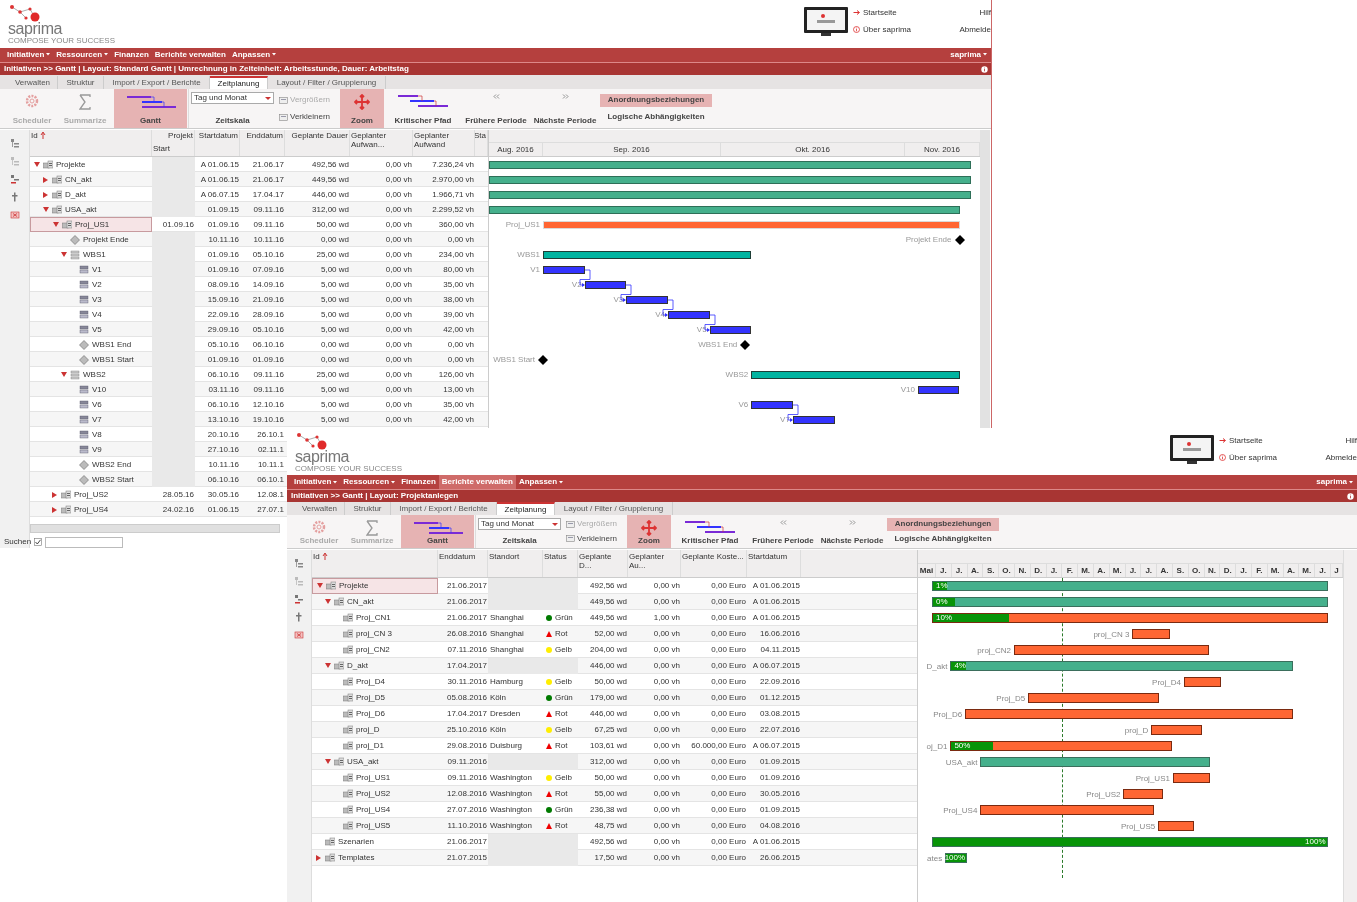 The width and height of the screenshot is (1357, 902). I want to click on tree-item: WBS1 Start, so click(91, 359).